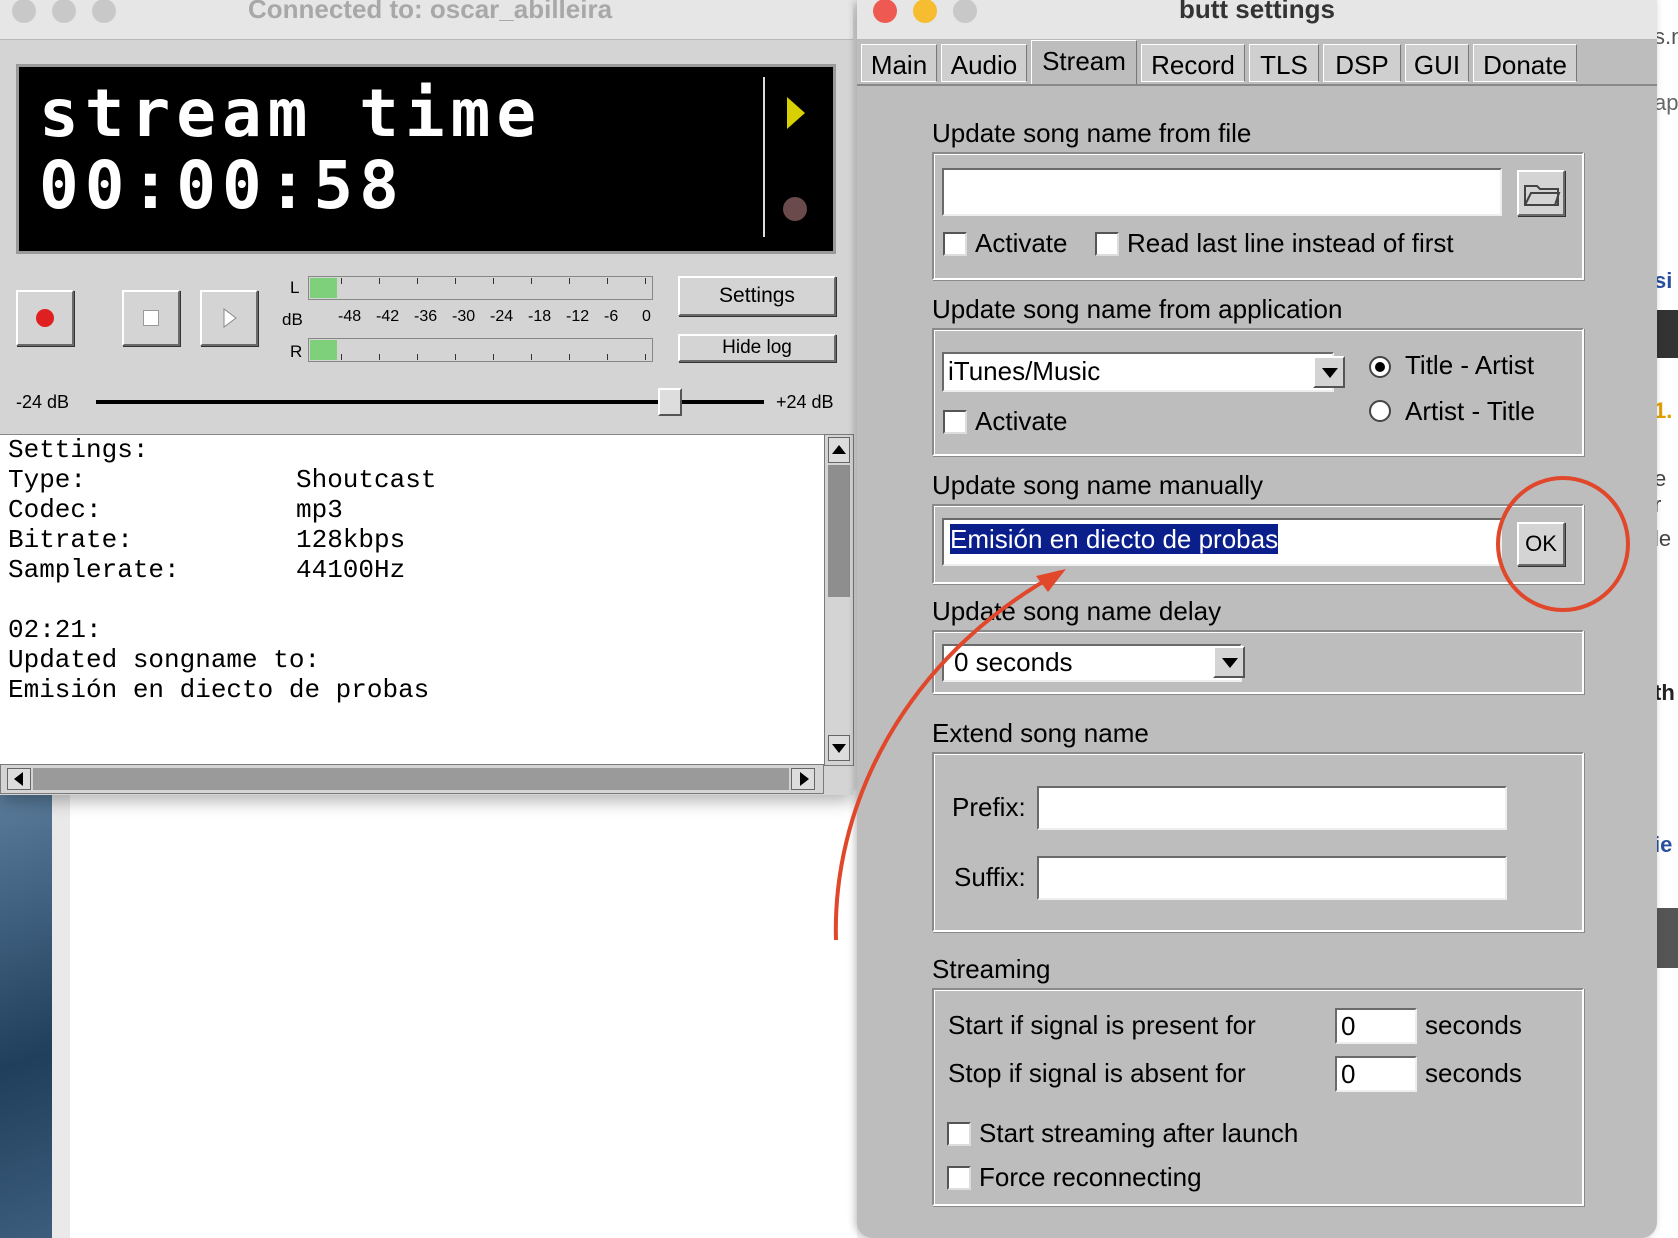 The height and width of the screenshot is (1238, 1678). I want to click on annotation-circle, so click(1563, 544).